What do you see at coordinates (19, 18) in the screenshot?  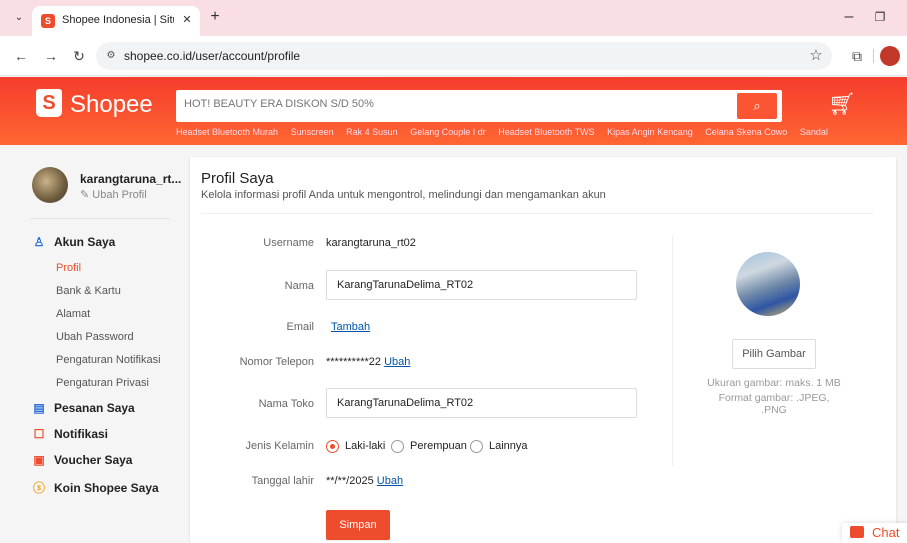 I see `tab-dropdown-icon: ⌄` at bounding box center [19, 18].